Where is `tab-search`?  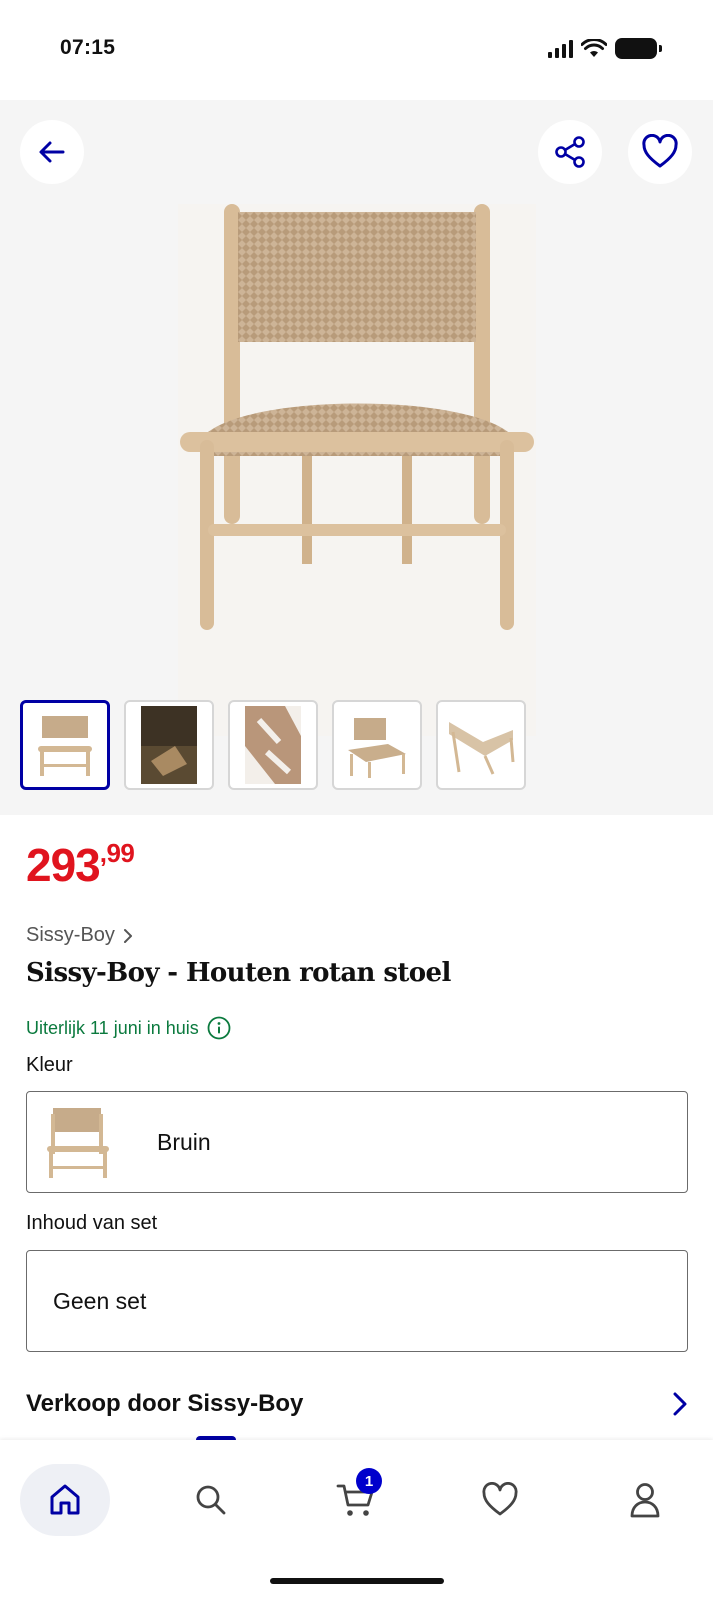
tab-search is located at coordinates (211, 1500).